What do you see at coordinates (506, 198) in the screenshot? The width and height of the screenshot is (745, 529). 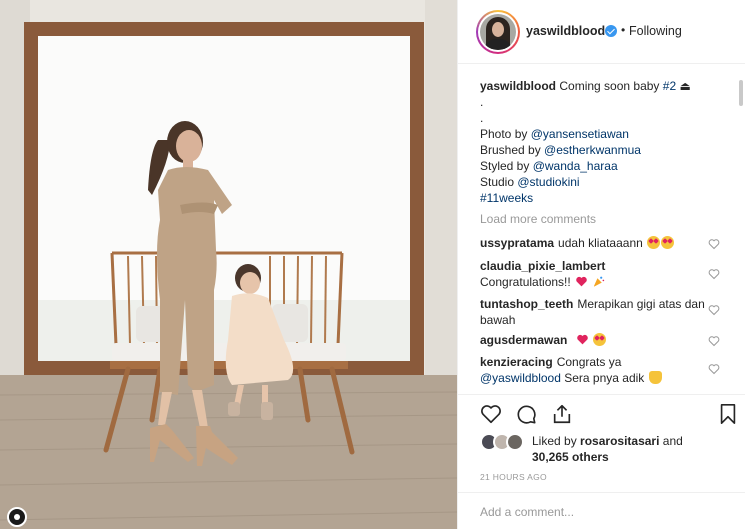 I see `weeks-hashtag-link: #11weeks` at bounding box center [506, 198].